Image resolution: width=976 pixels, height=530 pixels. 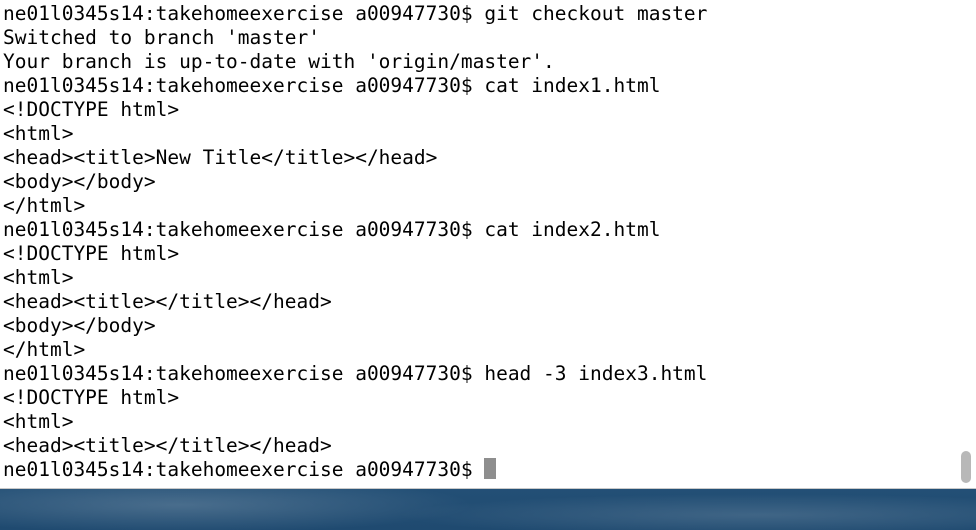 I want to click on terminal-cursor, so click(x=490, y=468).